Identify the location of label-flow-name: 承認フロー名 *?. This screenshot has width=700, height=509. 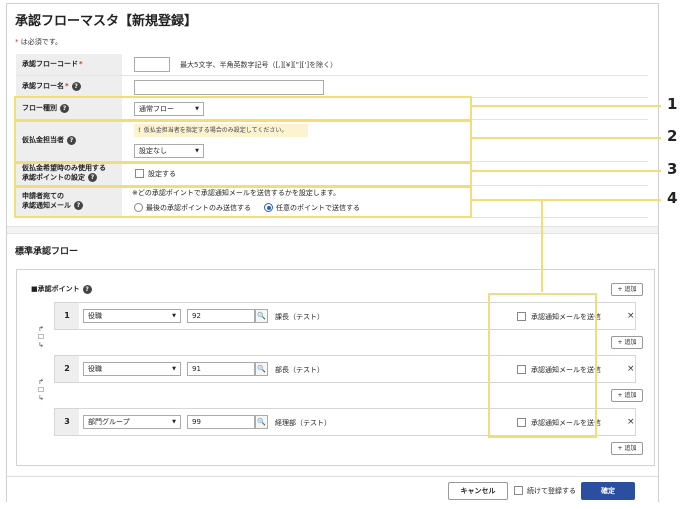
(69, 86).